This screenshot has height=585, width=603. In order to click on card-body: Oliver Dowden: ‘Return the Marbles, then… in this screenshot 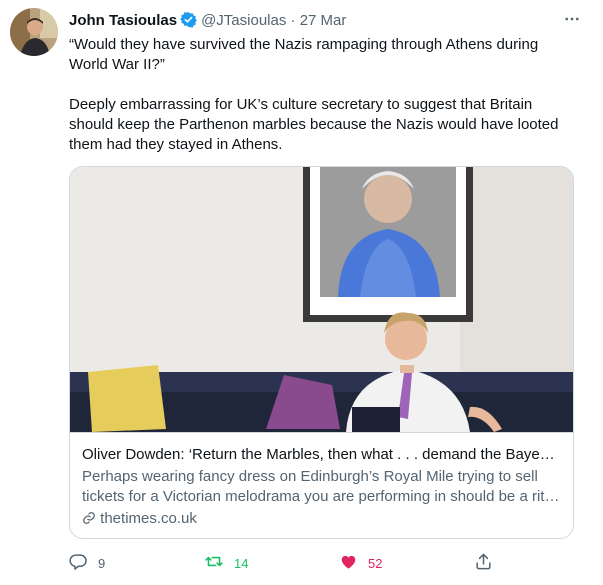, I will do `click(321, 480)`.